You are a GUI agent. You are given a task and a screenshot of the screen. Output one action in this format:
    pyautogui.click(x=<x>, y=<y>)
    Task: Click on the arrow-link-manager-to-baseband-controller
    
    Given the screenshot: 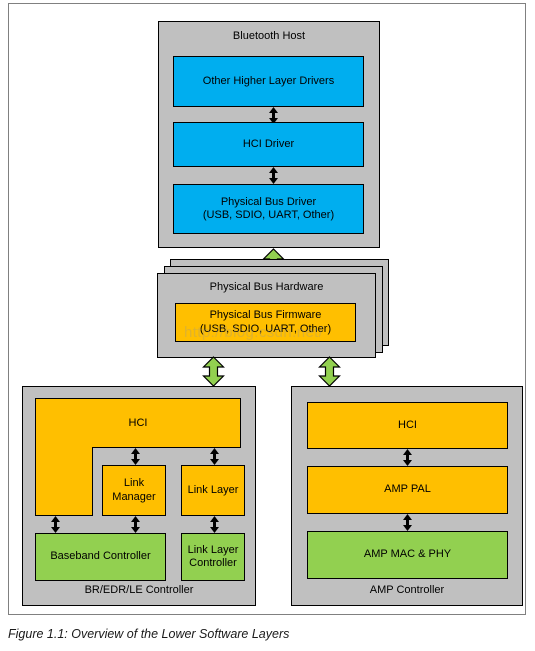 What is the action you would take?
    pyautogui.click(x=135, y=524)
    